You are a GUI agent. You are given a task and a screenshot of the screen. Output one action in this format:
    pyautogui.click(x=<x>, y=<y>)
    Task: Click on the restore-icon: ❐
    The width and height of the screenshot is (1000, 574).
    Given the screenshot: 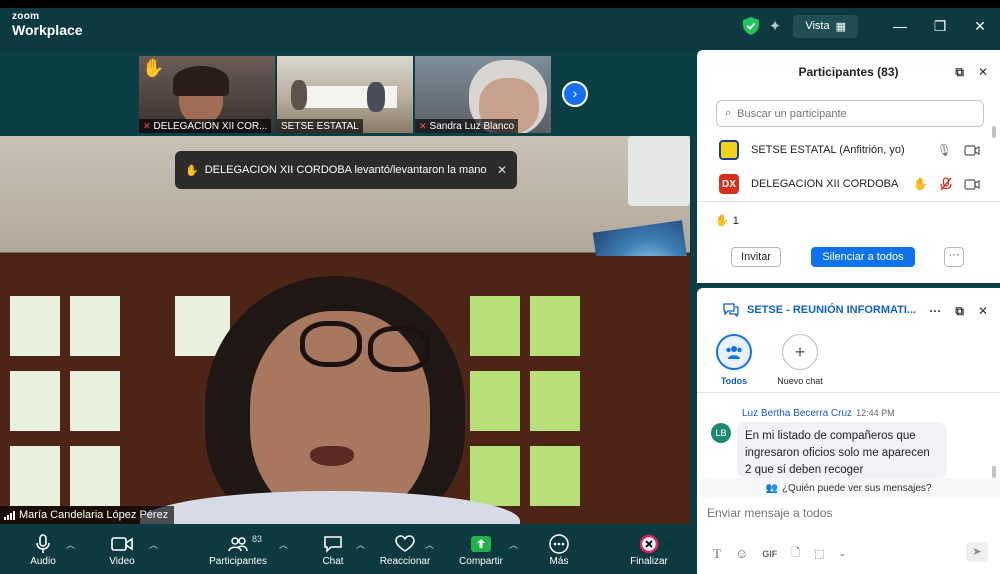 What is the action you would take?
    pyautogui.click(x=940, y=26)
    